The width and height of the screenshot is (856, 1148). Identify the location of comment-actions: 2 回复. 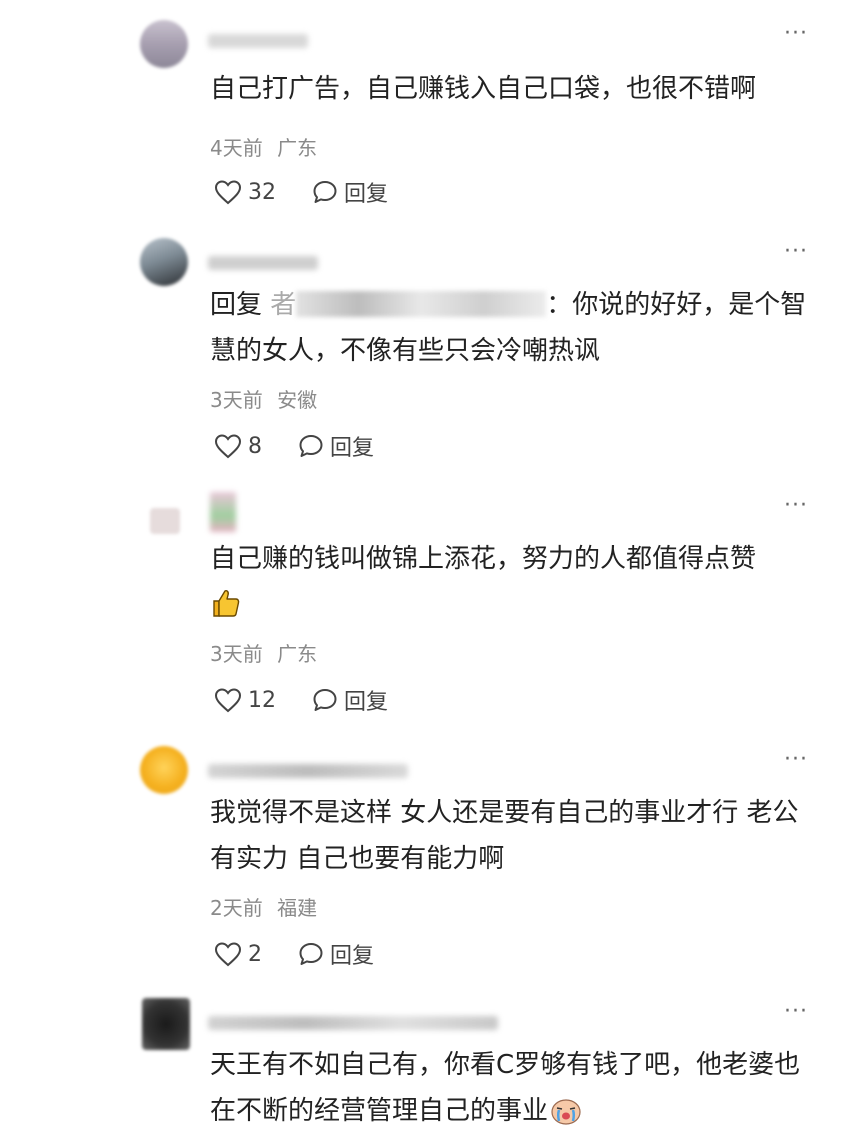
(294, 954).